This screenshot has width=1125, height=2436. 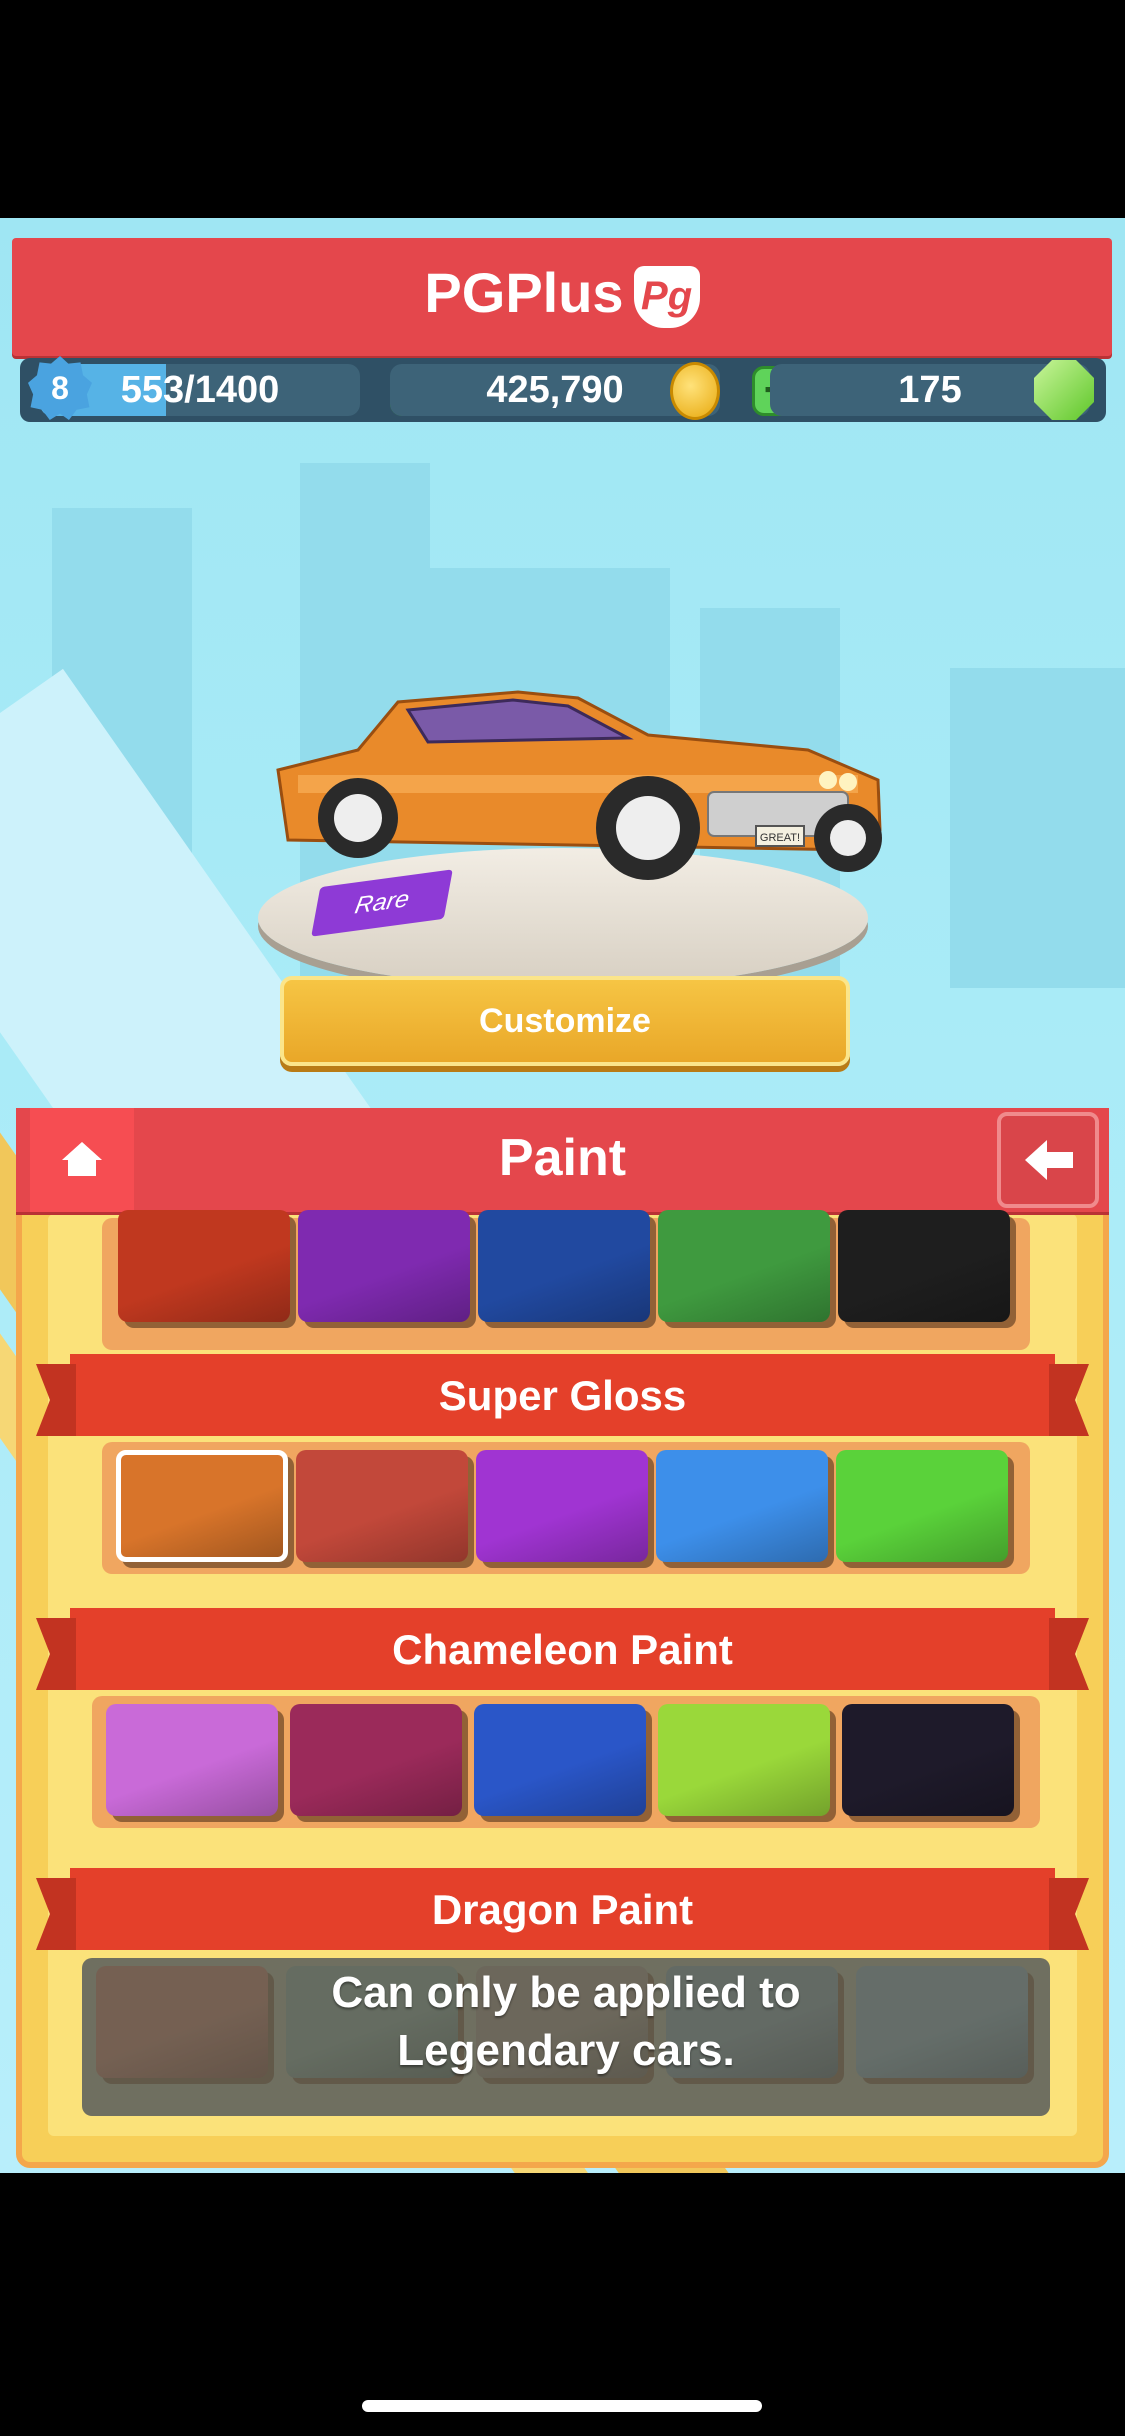 I want to click on home-indicator, so click(x=562, y=2406).